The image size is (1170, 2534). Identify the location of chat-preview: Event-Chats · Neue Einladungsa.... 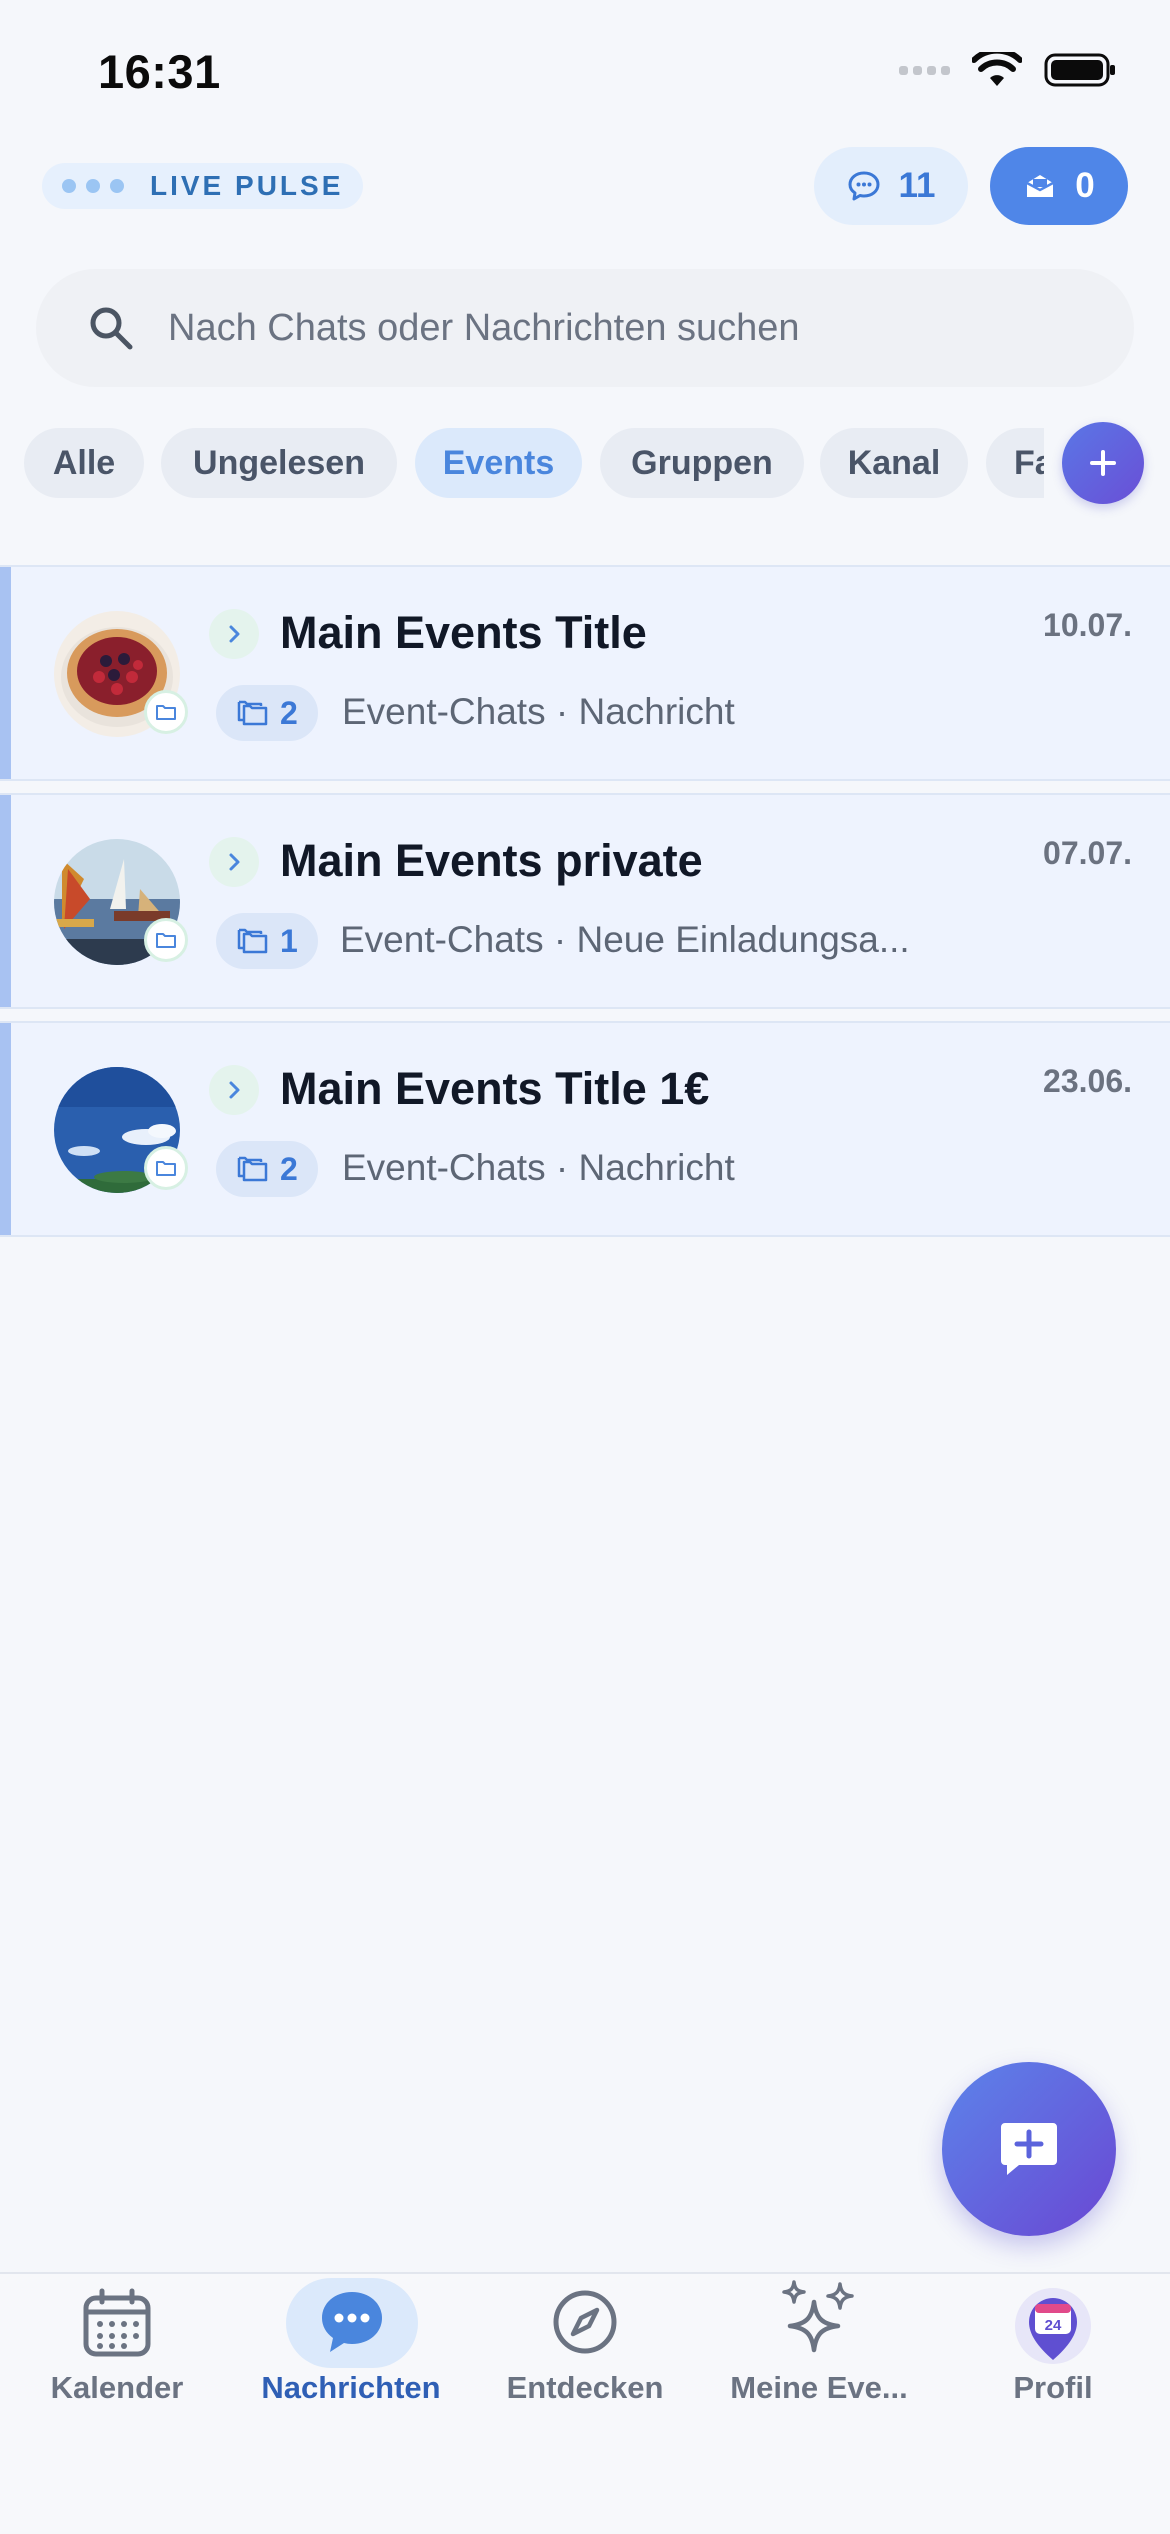
(625, 939).